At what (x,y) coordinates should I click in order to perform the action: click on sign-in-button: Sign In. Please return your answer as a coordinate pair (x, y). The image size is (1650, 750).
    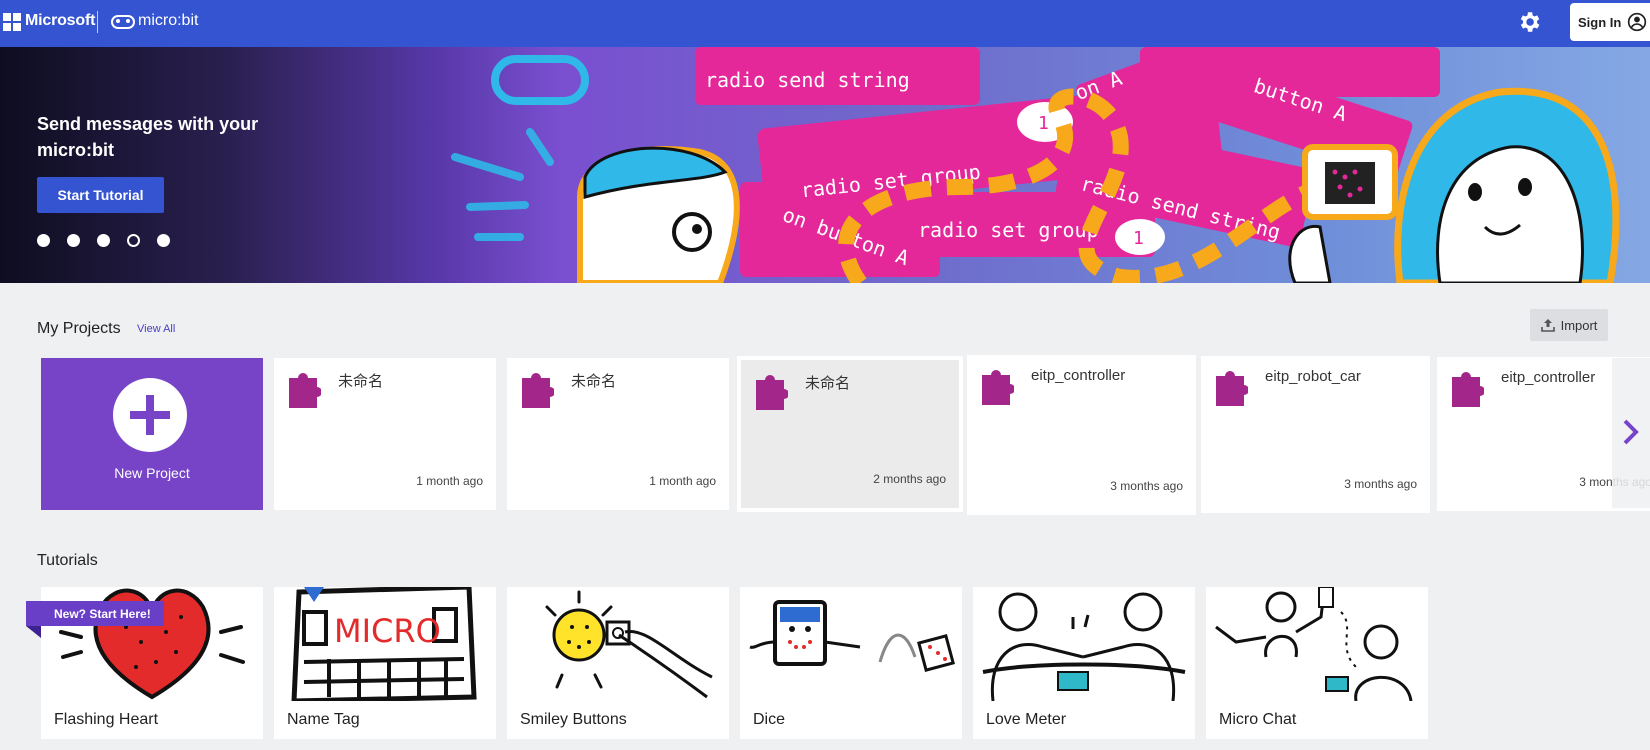
    Looking at the image, I should click on (1610, 22).